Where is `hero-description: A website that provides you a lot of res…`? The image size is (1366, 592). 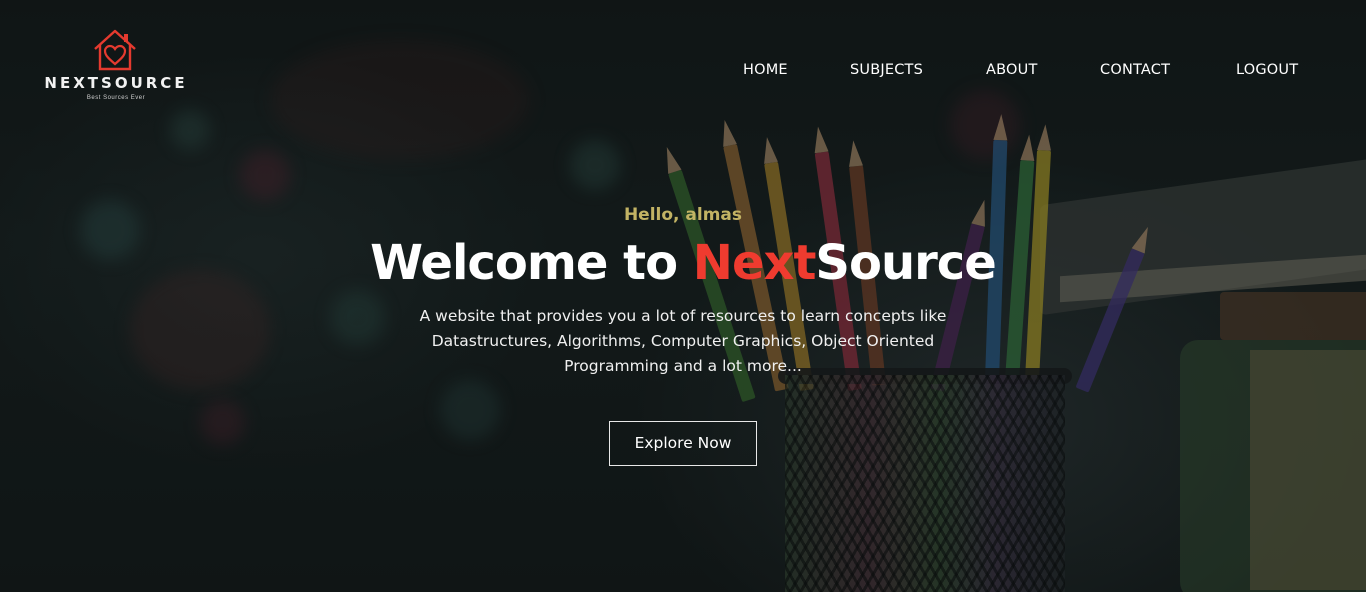
hero-description: A website that provides you a lot of res… is located at coordinates (683, 341).